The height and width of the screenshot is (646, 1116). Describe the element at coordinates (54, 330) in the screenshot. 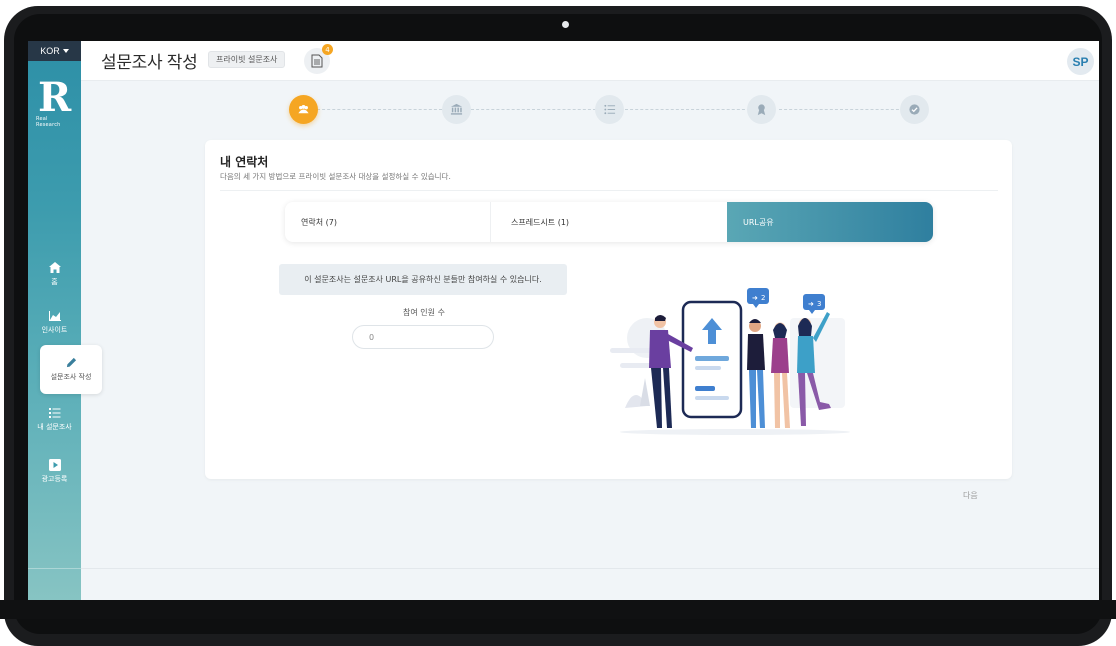

I see `sidebar-item-label: 인사이트` at that location.